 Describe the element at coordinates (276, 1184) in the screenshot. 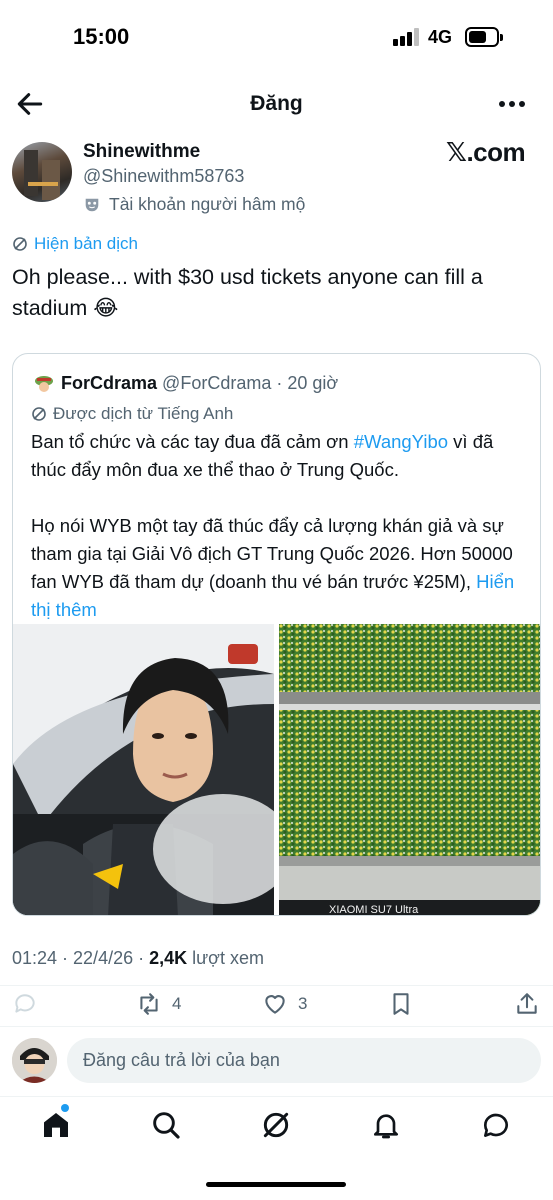

I see `home-indicator` at that location.